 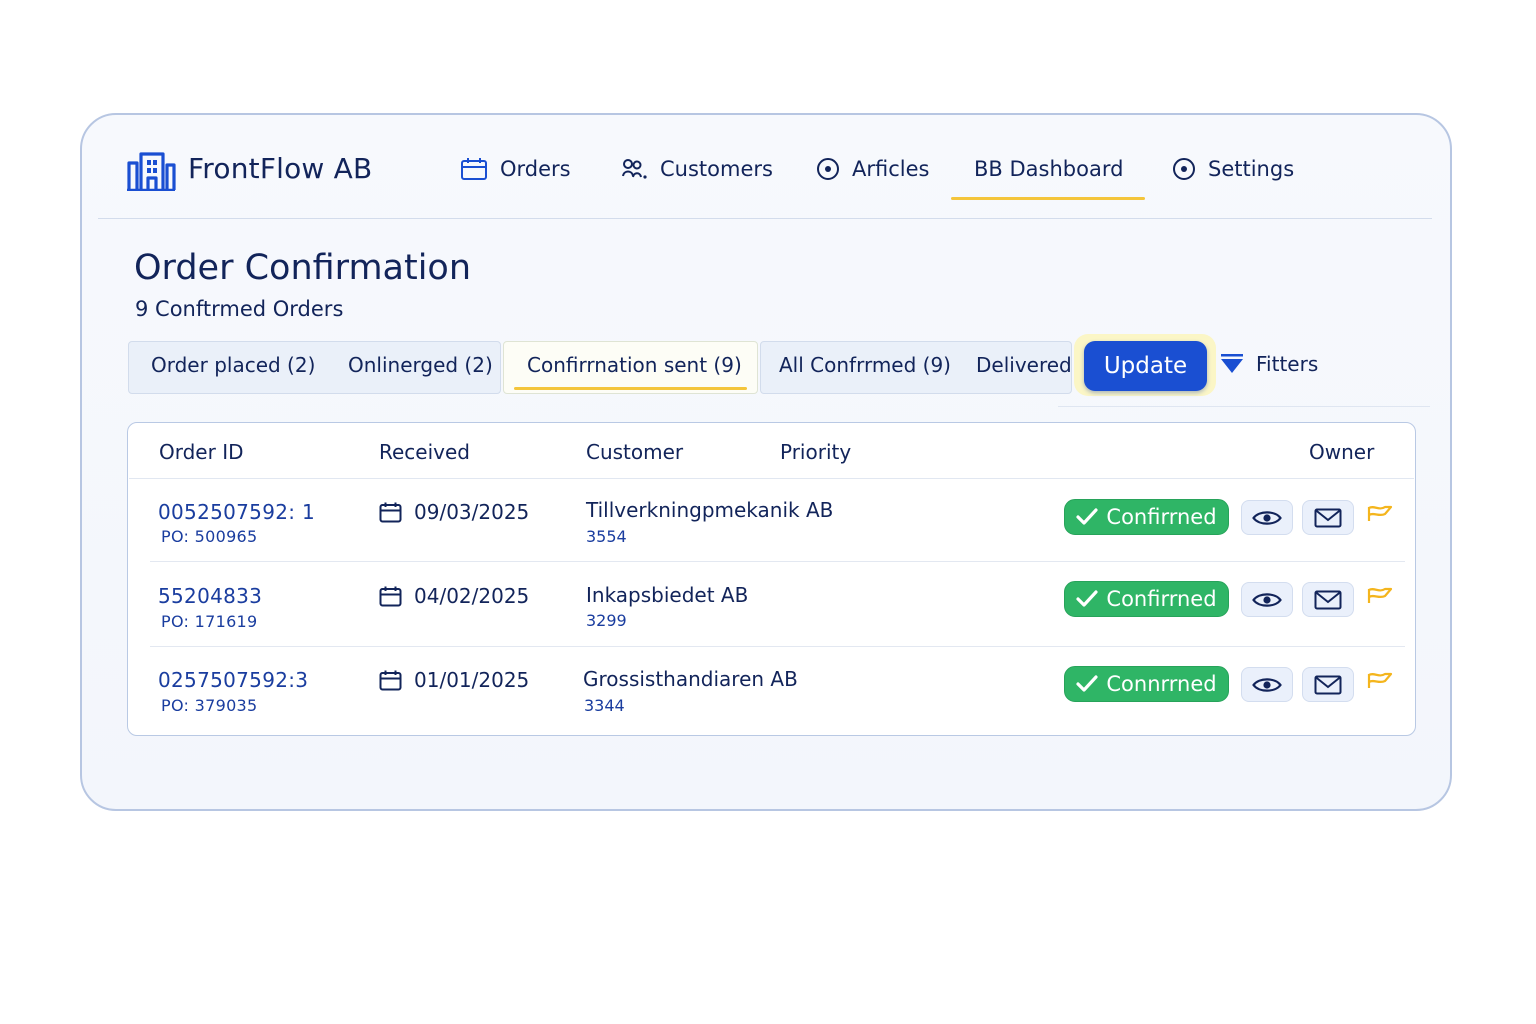 What do you see at coordinates (1244, 406) in the screenshot?
I see `toolbar-divider` at bounding box center [1244, 406].